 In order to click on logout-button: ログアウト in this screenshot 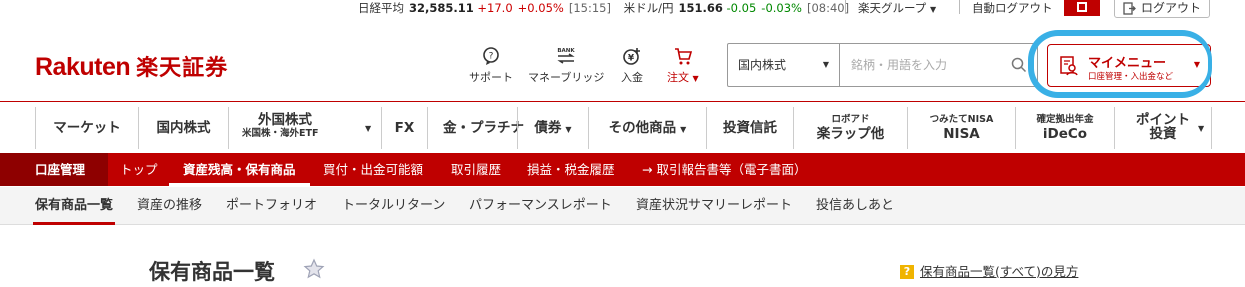, I will do `click(1162, 9)`.